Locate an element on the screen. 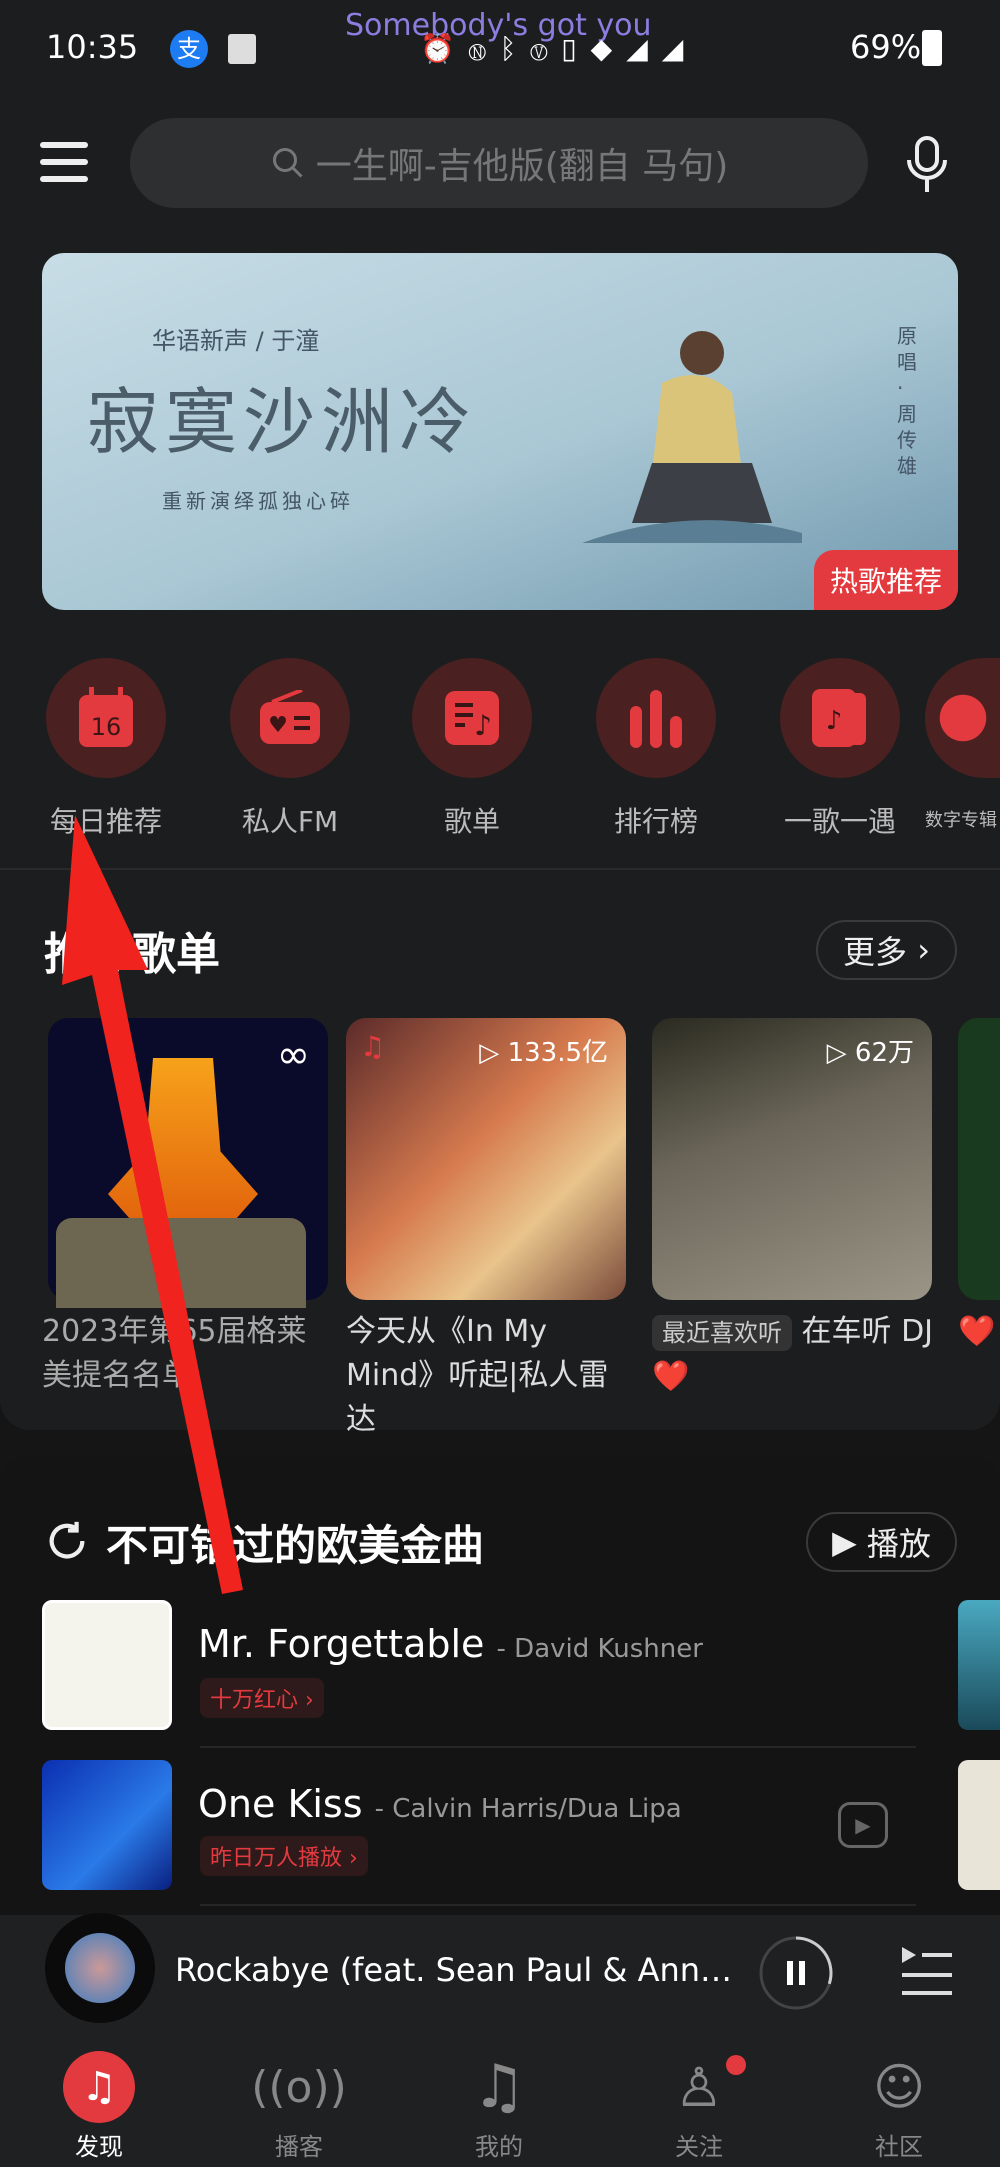 The image size is (1000, 2167). category-playlist: ♪ 歌单 is located at coordinates (472, 749).